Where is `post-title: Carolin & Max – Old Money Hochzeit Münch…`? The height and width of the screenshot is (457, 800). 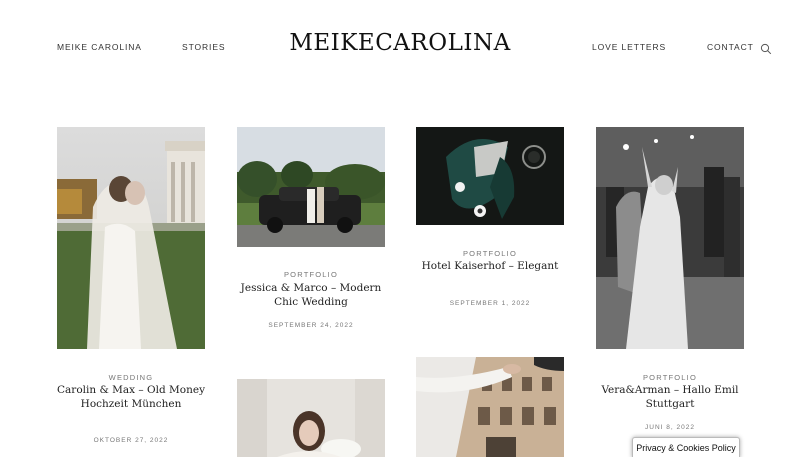
post-title: Carolin & Max – Old Money Hochzeit Münch… is located at coordinates (131, 397).